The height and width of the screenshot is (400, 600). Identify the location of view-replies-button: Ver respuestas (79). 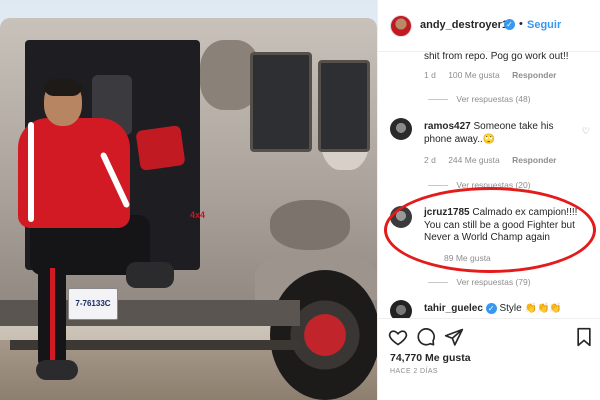
(479, 282).